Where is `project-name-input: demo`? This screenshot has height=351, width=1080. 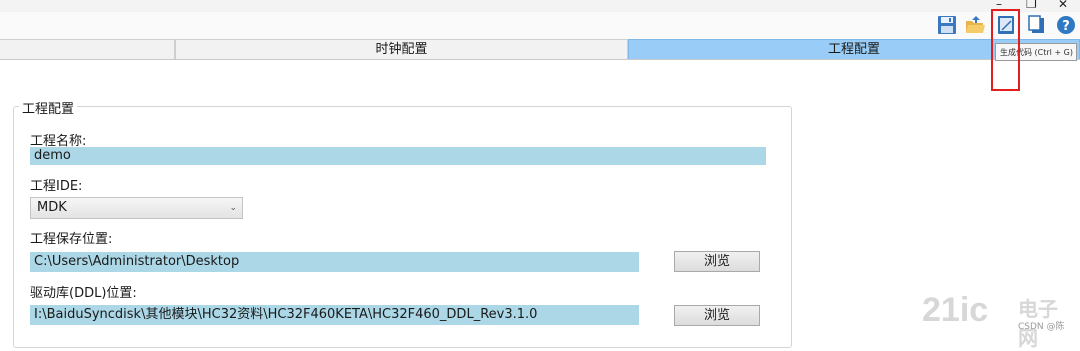
project-name-input: demo is located at coordinates (398, 156).